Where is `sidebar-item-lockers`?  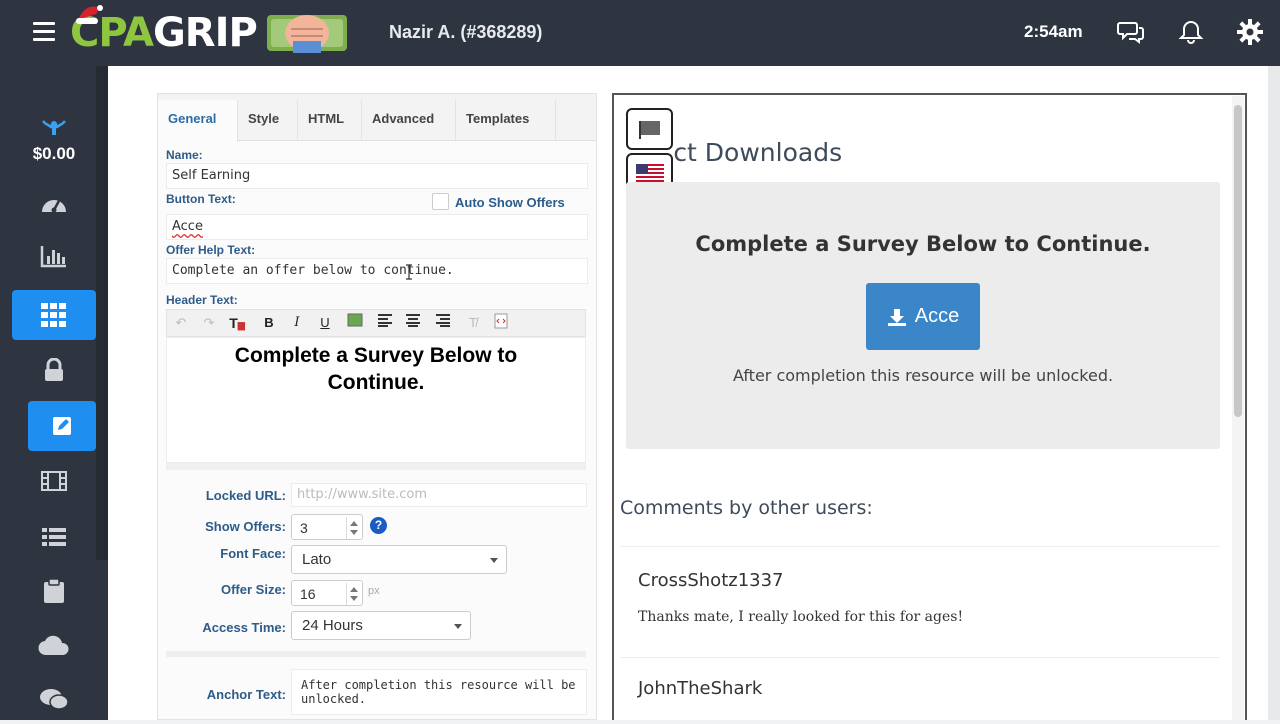
sidebar-item-lockers is located at coordinates (54, 370).